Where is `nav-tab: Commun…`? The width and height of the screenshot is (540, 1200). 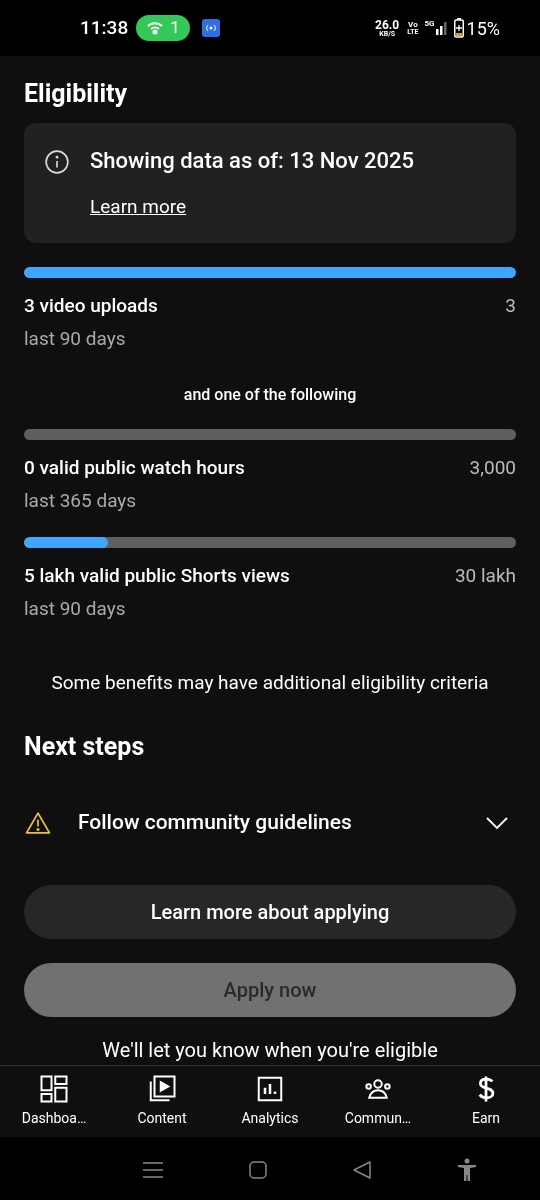 nav-tab: Commun… is located at coordinates (378, 1101).